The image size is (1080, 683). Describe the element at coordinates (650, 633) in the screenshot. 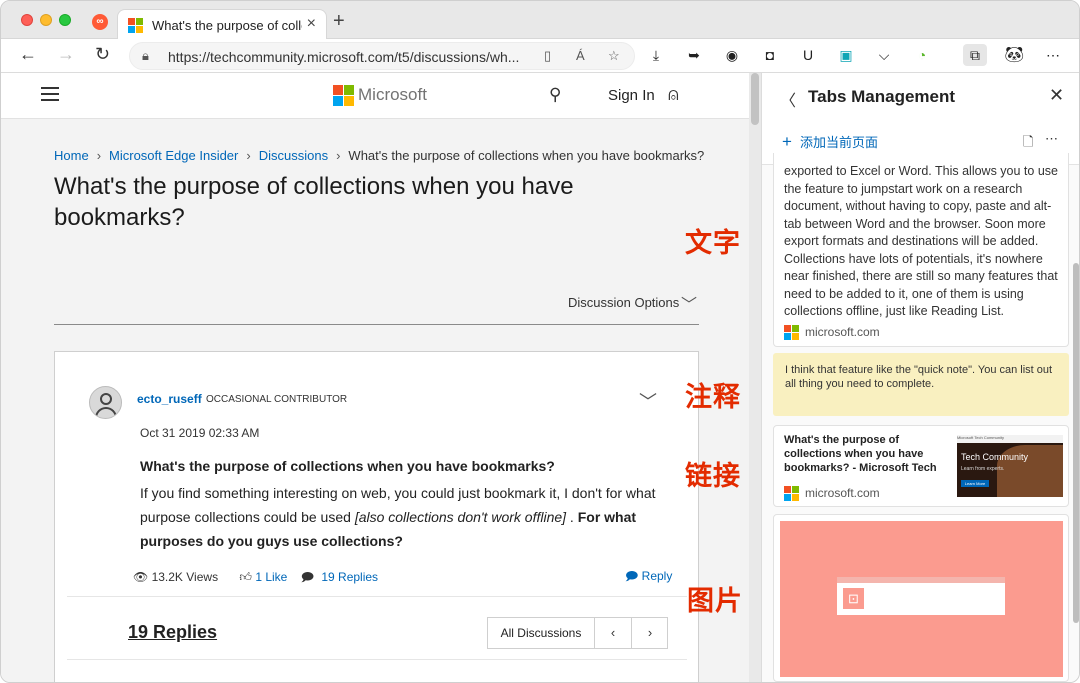

I see `next-button: ›` at that location.